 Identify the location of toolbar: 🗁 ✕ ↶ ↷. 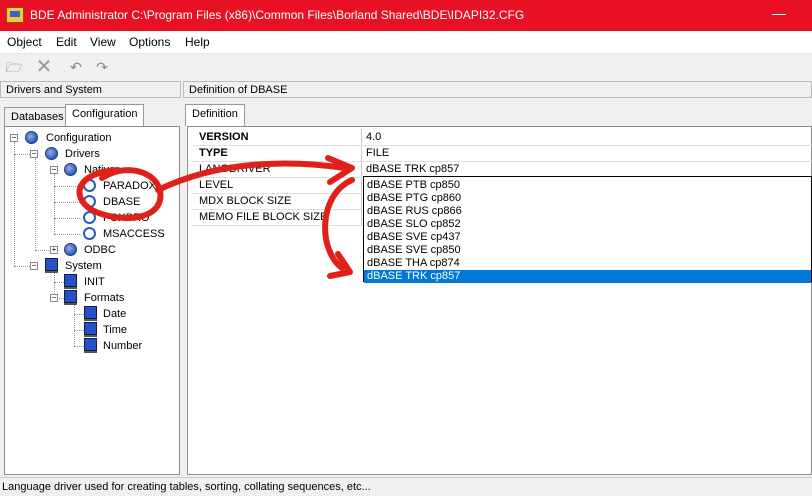
(406, 67).